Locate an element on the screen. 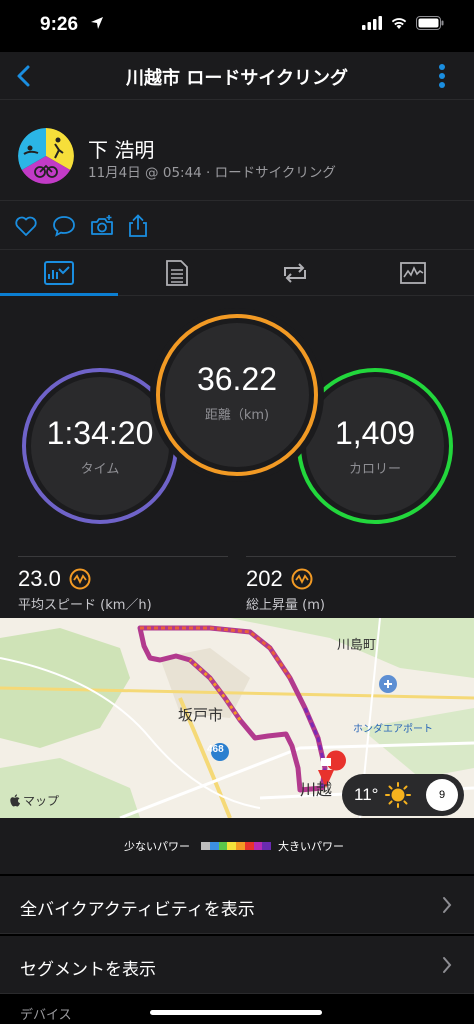 The image size is (474, 1024). legend-color-bar is located at coordinates (236, 846).